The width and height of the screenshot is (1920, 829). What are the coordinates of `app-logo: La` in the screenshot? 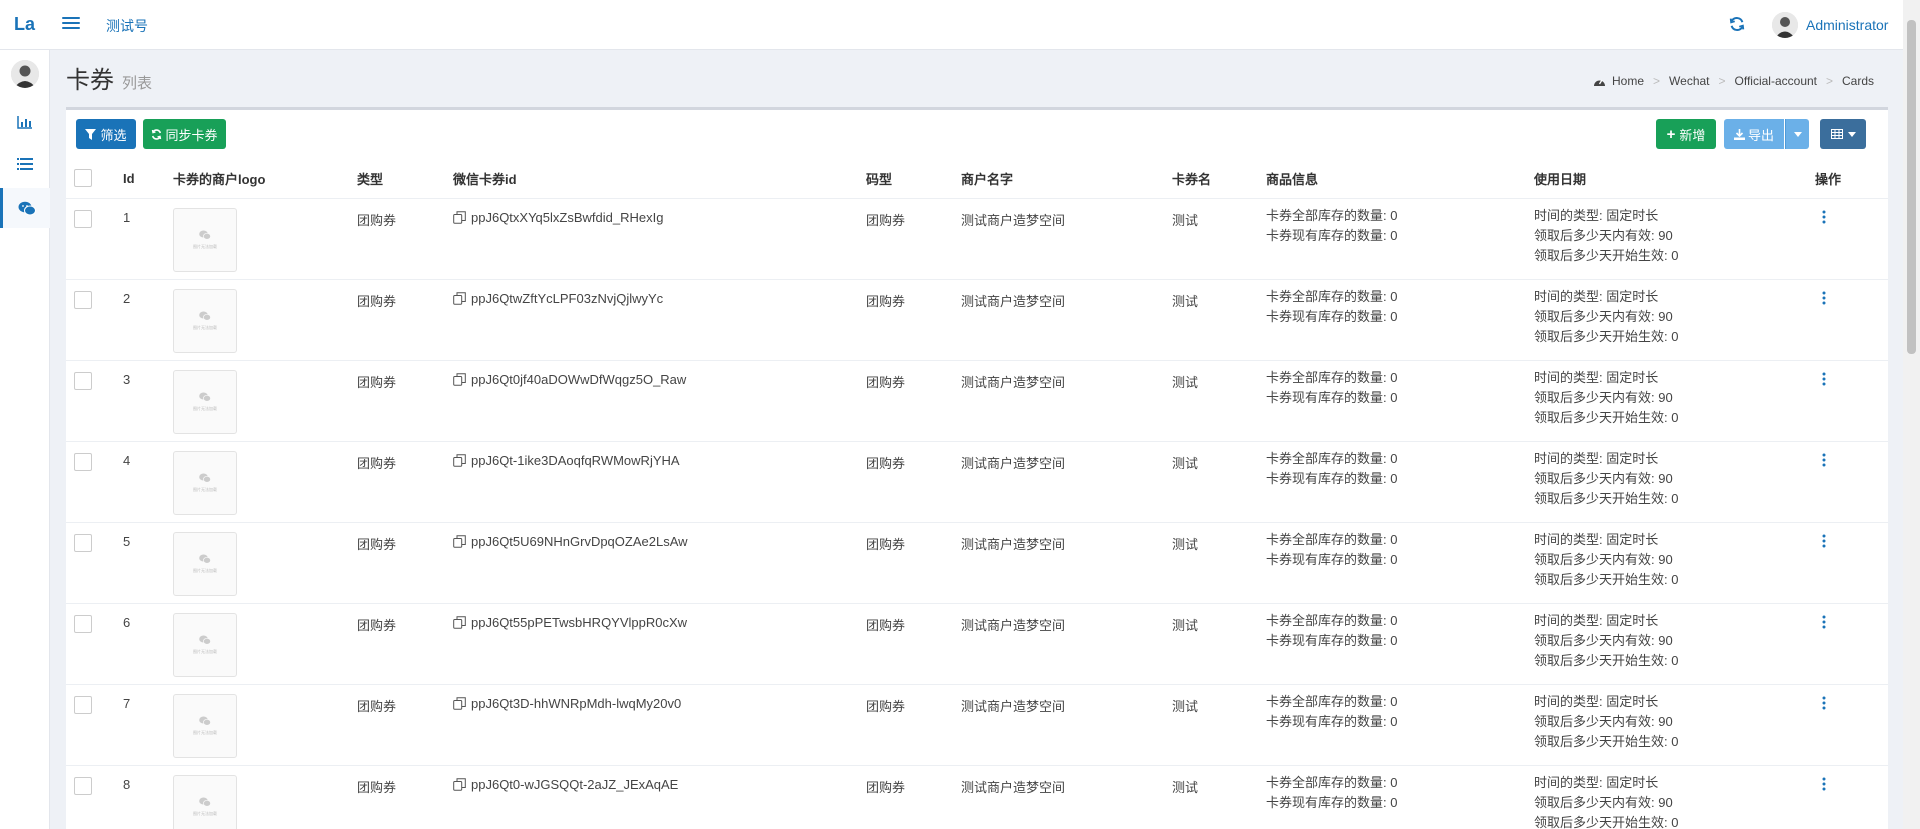 It's located at (24, 24).